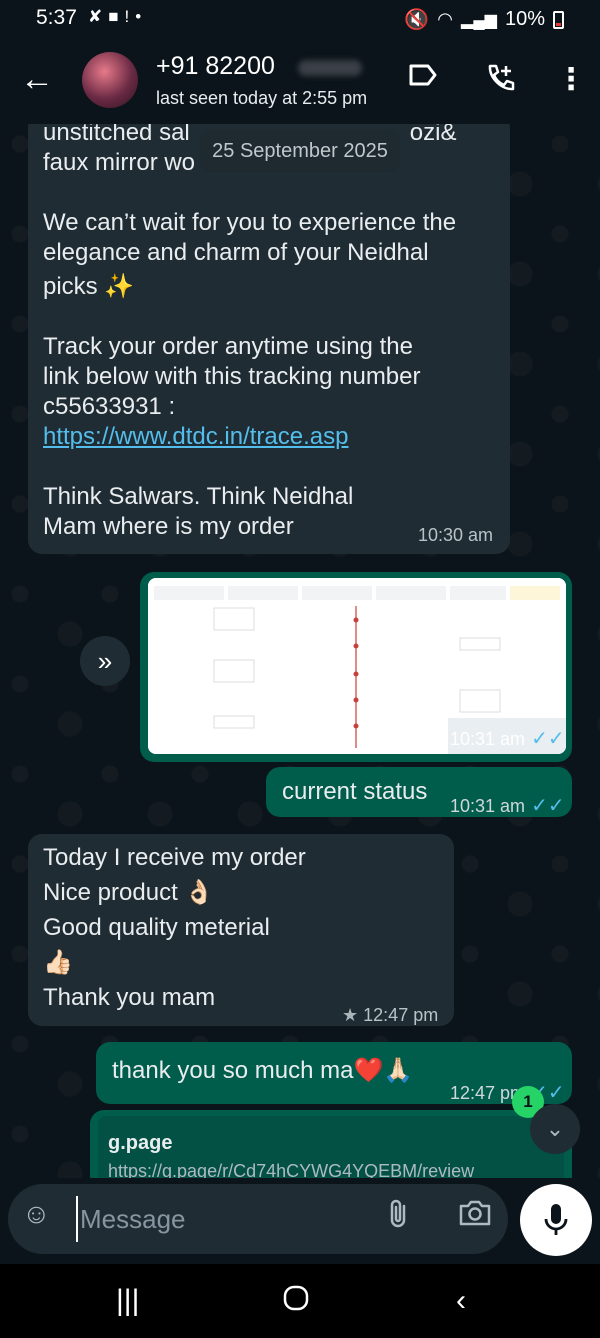 The image size is (600, 1338). Describe the element at coordinates (355, 791) in the screenshot. I see `message-text: current status` at that location.